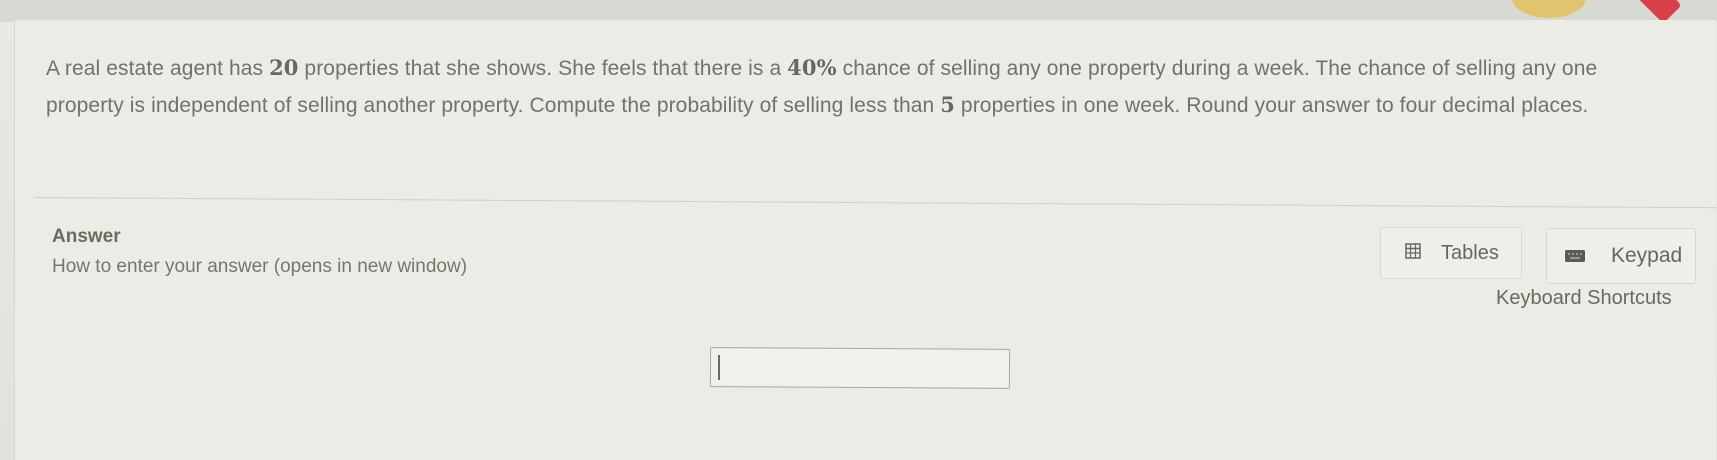 The image size is (1717, 460). I want to click on question-number-properties: 20, so click(284, 67).